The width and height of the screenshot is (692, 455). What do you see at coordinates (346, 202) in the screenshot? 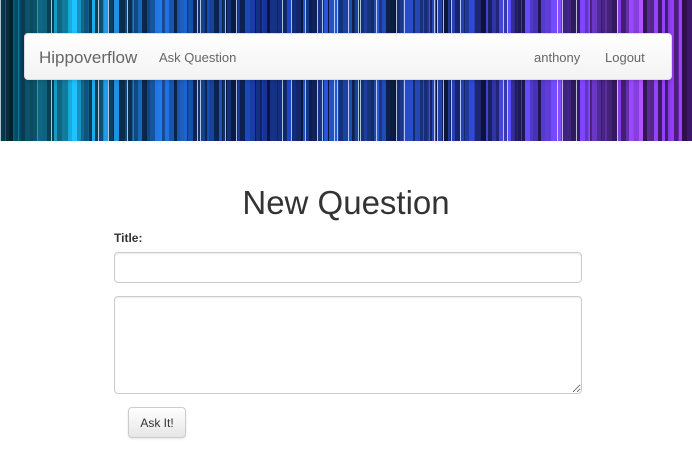
I see `page-title: New Question` at bounding box center [346, 202].